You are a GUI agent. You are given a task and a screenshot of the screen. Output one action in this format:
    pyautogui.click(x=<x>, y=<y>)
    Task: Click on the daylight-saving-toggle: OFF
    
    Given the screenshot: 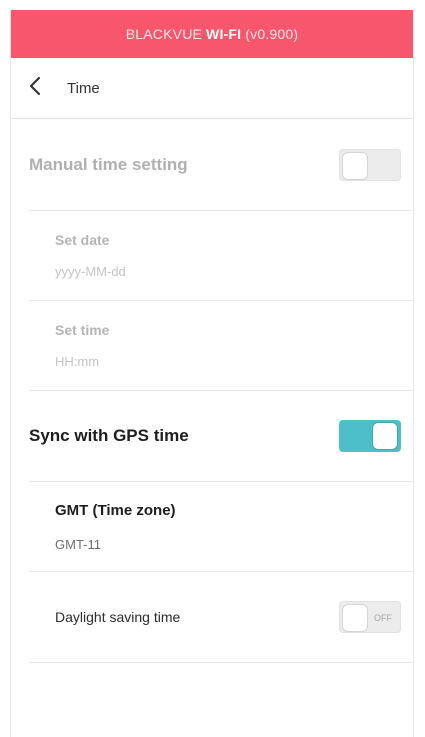 What is the action you would take?
    pyautogui.click(x=370, y=617)
    